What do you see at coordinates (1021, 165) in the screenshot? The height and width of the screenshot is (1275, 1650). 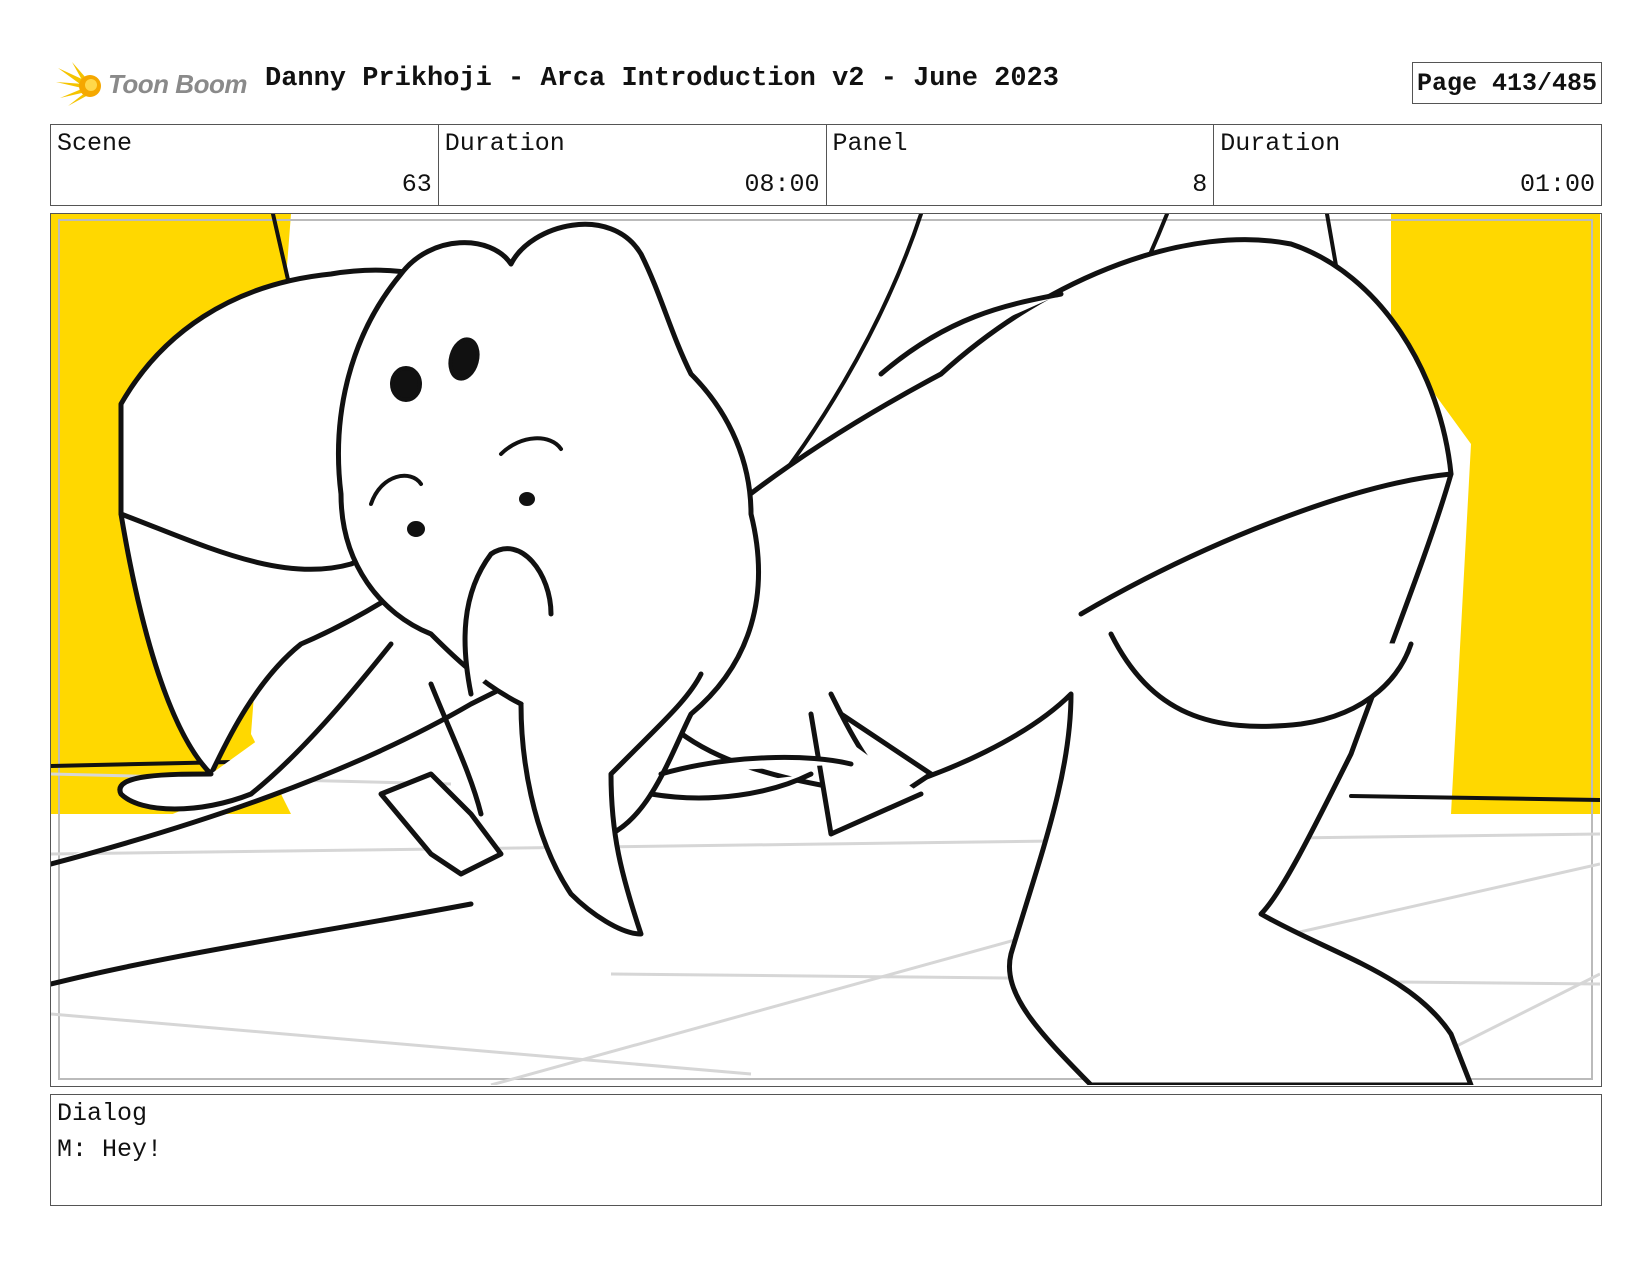 I see `panel-cell: Panel 8` at bounding box center [1021, 165].